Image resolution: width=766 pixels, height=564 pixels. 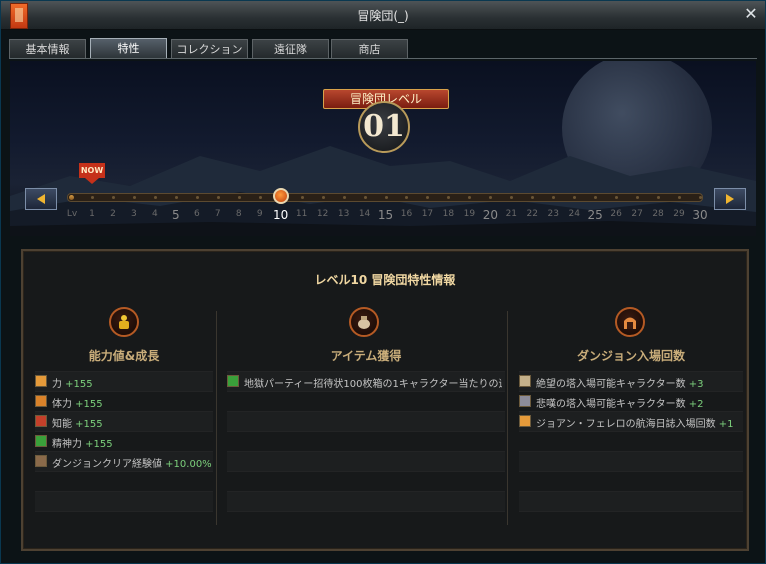 I want to click on level-tick-16: 16, so click(x=406, y=214).